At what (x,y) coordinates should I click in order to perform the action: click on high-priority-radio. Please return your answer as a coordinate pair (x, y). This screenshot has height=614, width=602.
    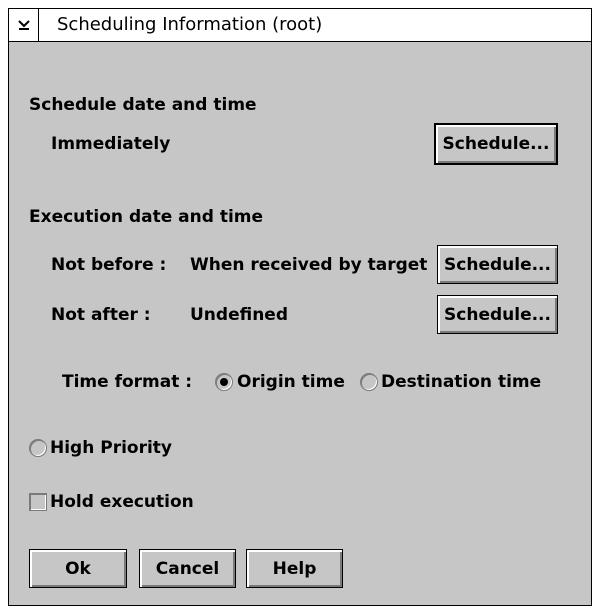
    Looking at the image, I should click on (38, 448).